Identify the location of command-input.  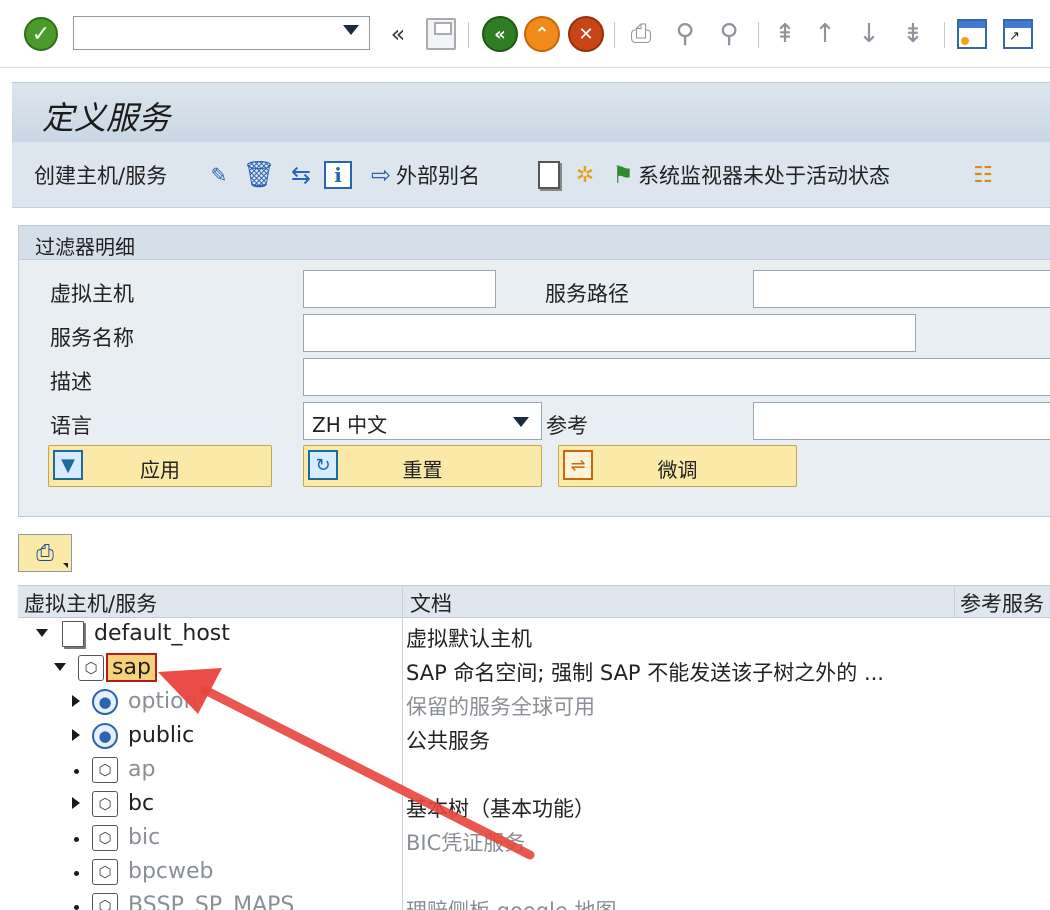
(203, 33).